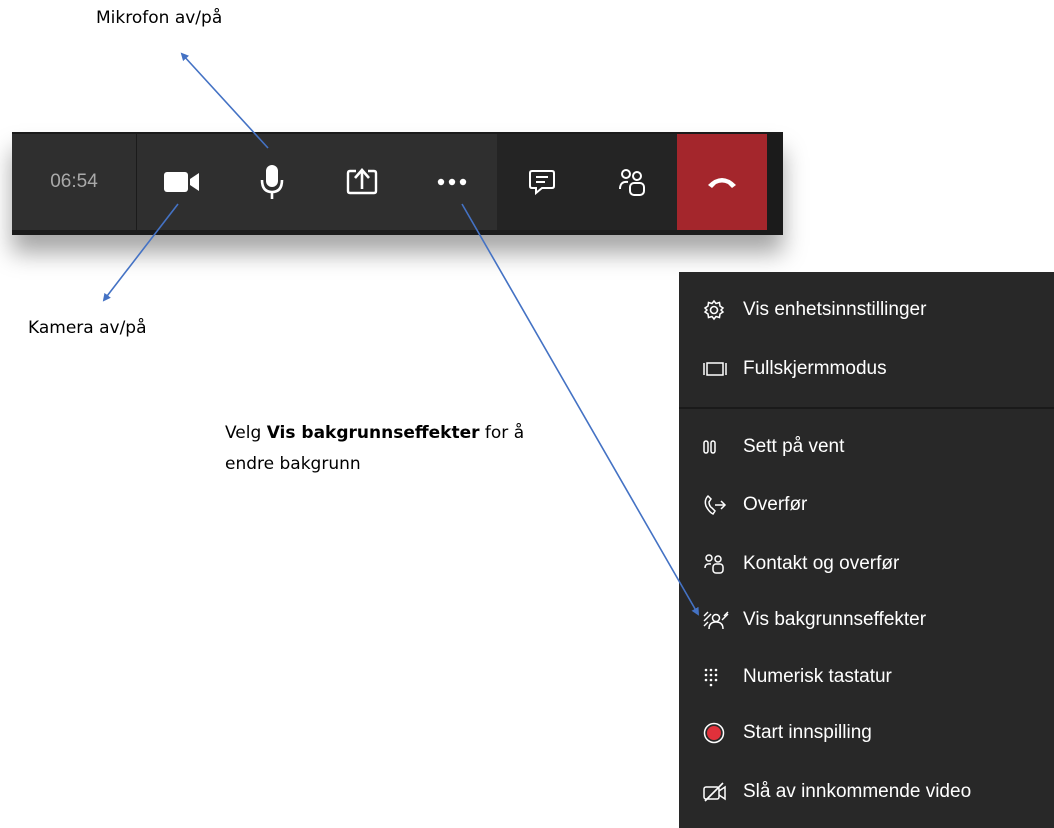 The width and height of the screenshot is (1054, 828). I want to click on menu-item-background-effects: Vis bakgrunnseffekter, so click(866, 620).